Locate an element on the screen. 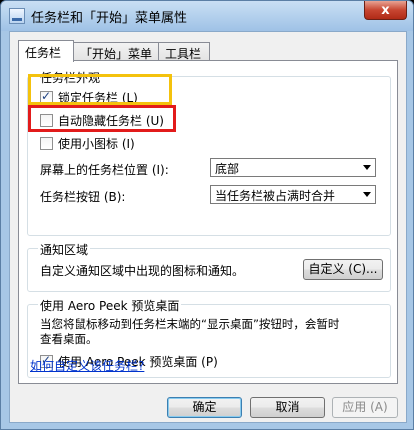  tab-start-menu: 「开始」菜单 is located at coordinates (116, 51).